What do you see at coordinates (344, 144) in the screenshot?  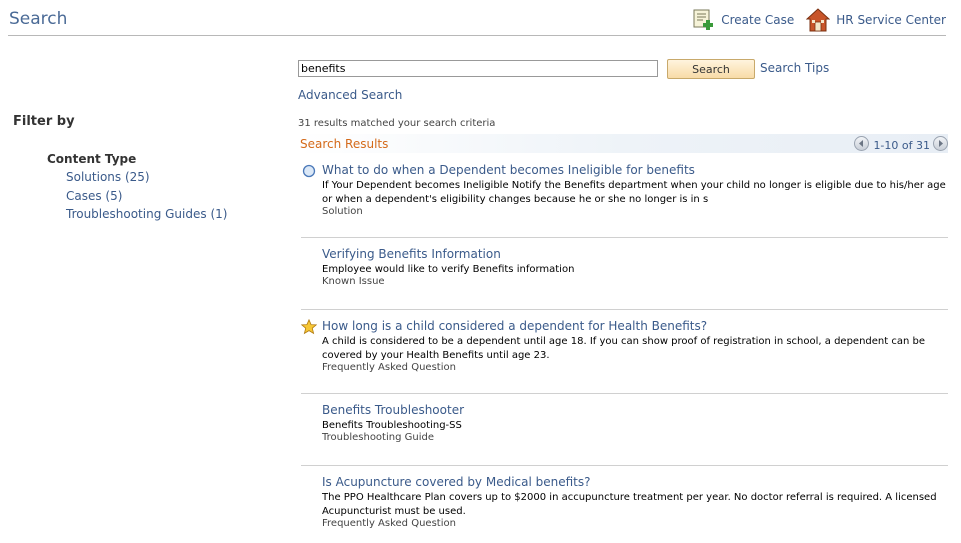 I see `search-results-title: Search Results` at bounding box center [344, 144].